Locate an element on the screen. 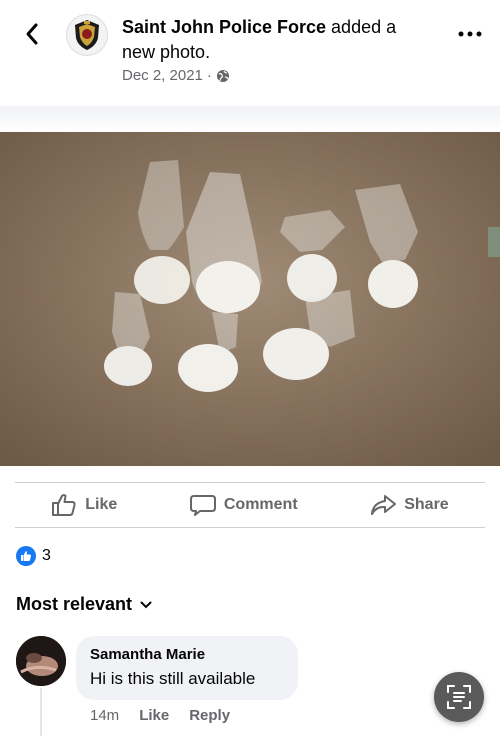 Image resolution: width=500 pixels, height=738 pixels. comment-sort-dropdown: Most relevant is located at coordinates (84, 604).